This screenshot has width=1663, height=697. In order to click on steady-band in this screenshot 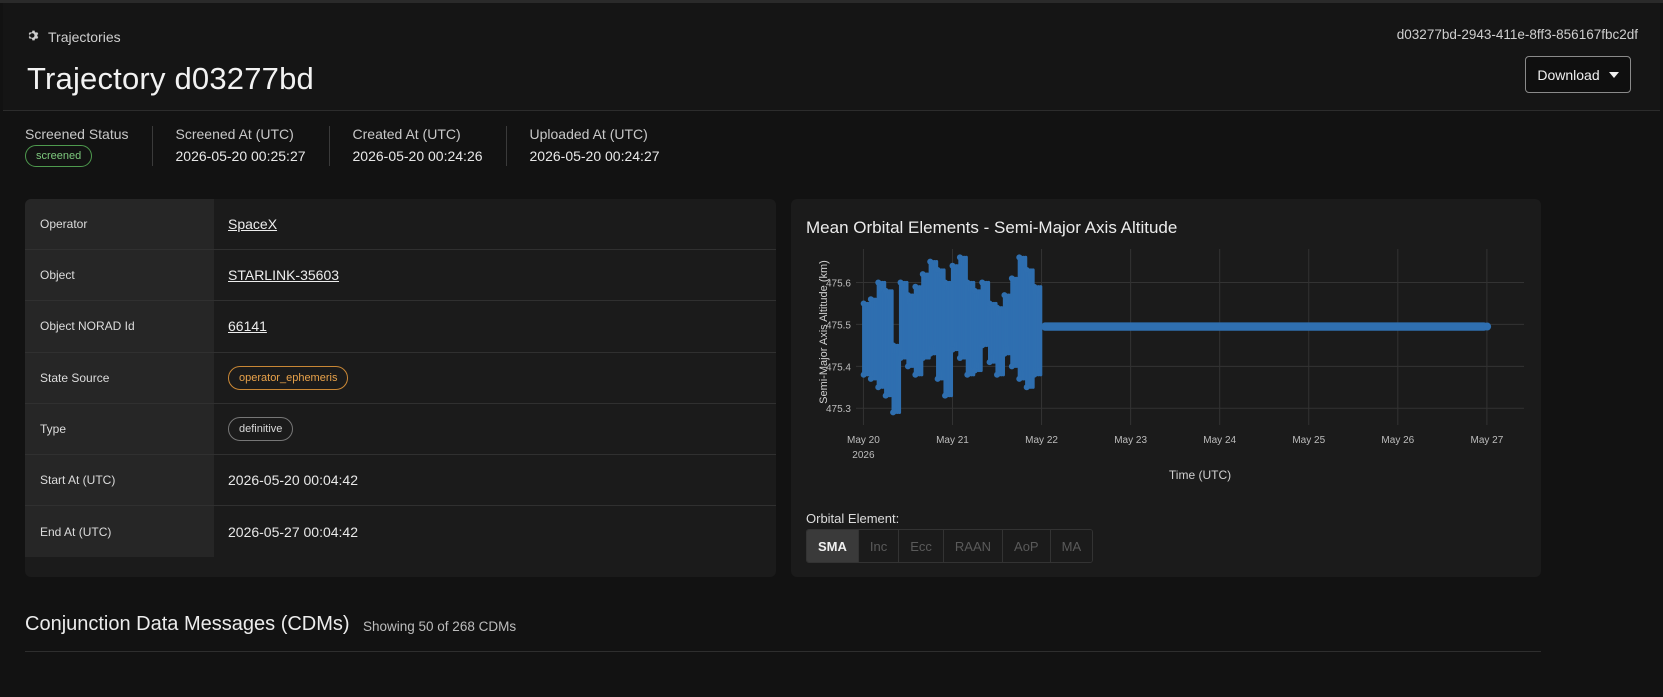, I will do `click(1264, 326)`.